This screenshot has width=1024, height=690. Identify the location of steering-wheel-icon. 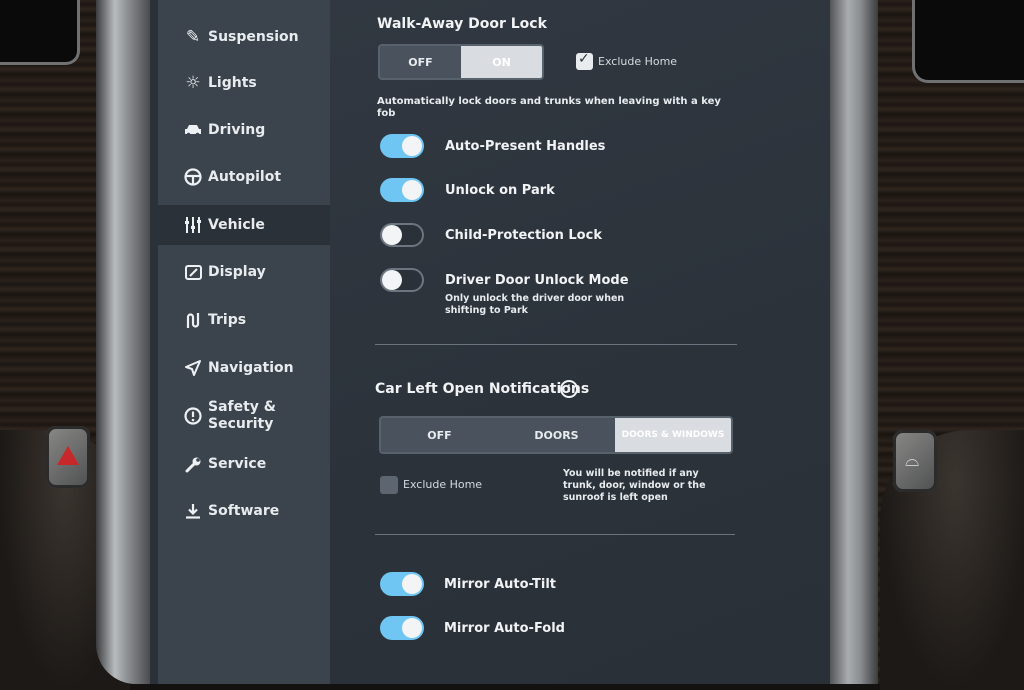
(193, 177).